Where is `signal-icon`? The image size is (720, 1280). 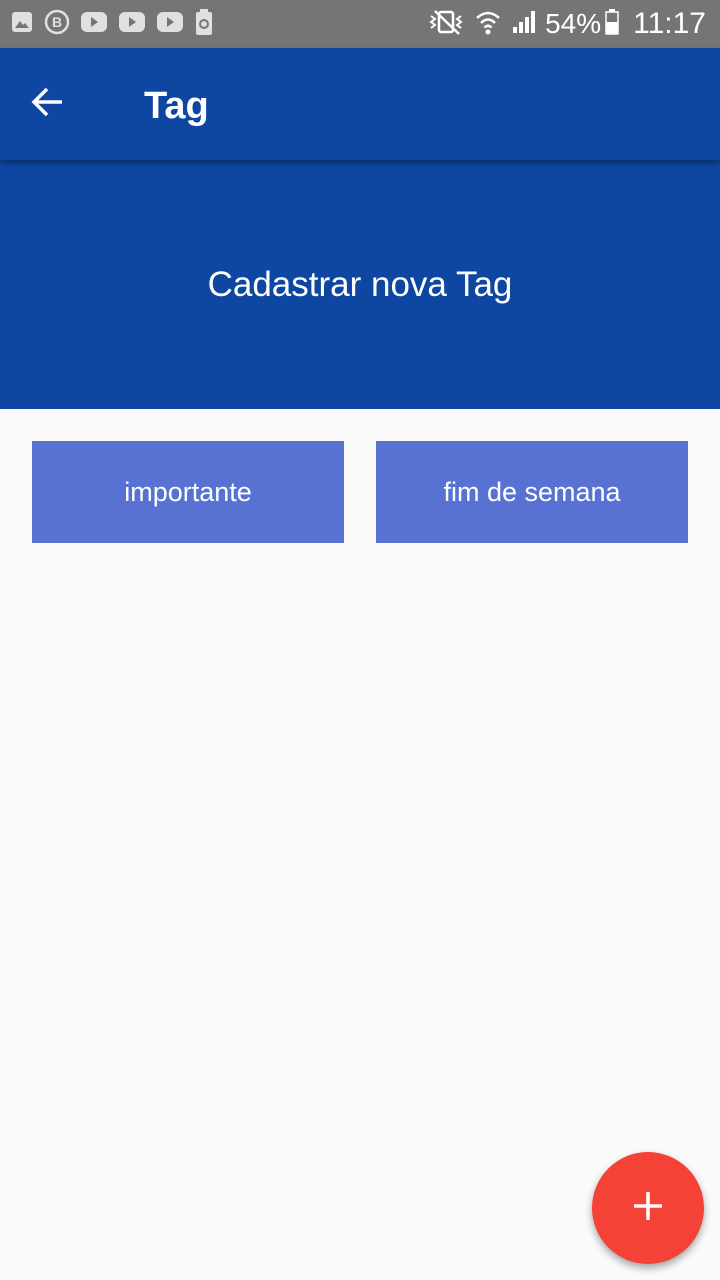 signal-icon is located at coordinates (524, 24).